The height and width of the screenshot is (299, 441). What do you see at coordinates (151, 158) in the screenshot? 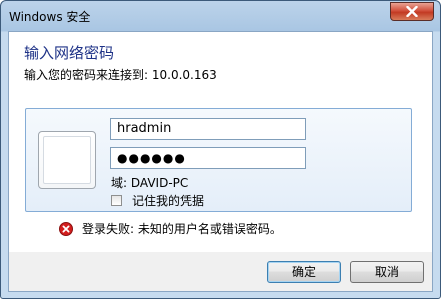
I see `password-mask: ●●●●●●` at bounding box center [151, 158].